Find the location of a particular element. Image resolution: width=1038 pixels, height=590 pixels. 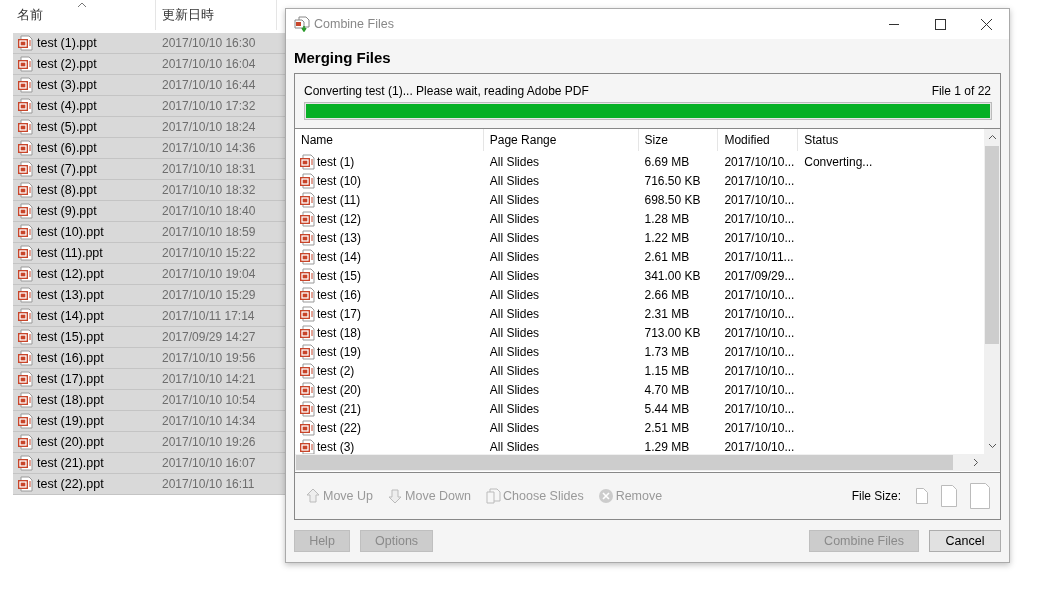

file-row: test (21).ppt 2017/10/10 16:07 is located at coordinates (149, 463).